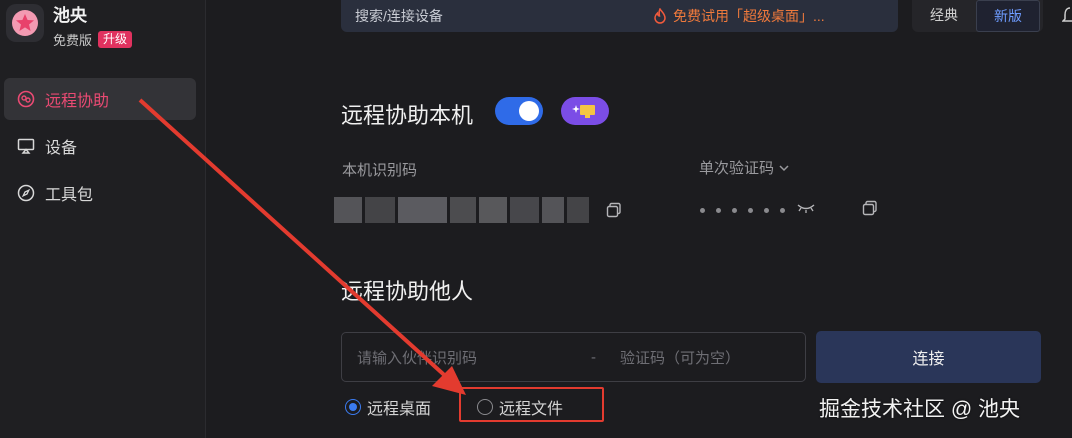 This screenshot has height=438, width=1072. What do you see at coordinates (73, 40) in the screenshot?
I see `edition-label: 免费版` at bounding box center [73, 40].